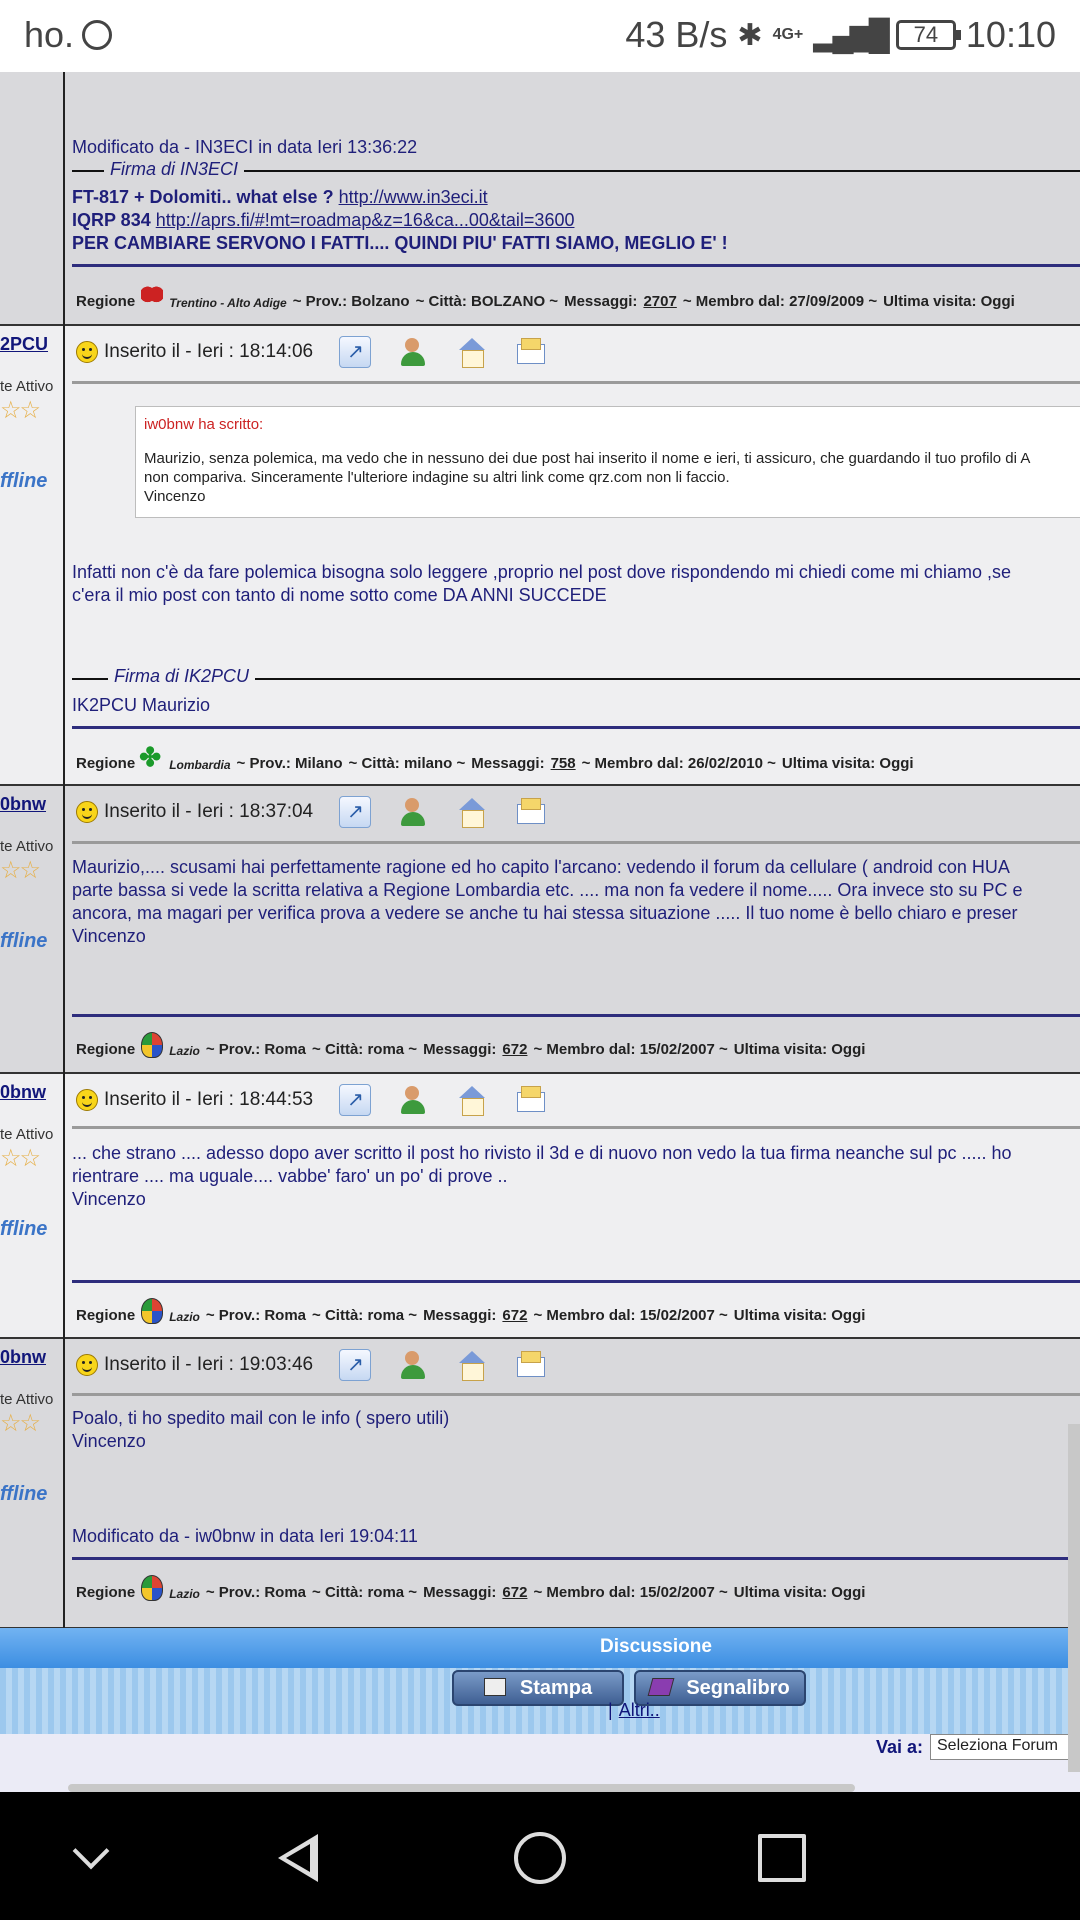 This screenshot has height=1920, width=1080. Describe the element at coordinates (351, 301) in the screenshot. I see `provincia: ~ Prov.: Bolzano` at that location.